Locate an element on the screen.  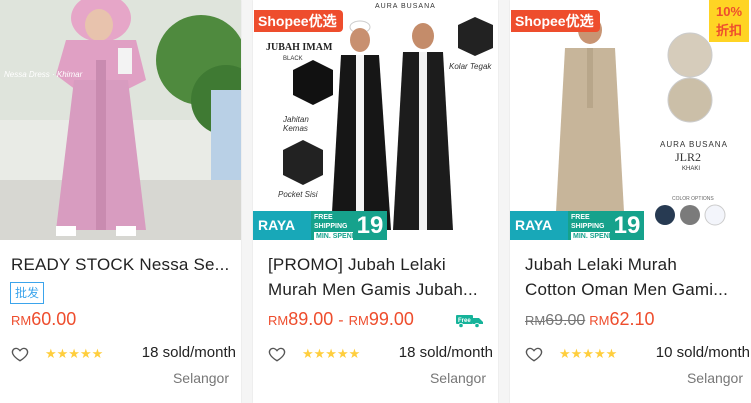
original-price: RM69.00 is located at coordinates (555, 320).